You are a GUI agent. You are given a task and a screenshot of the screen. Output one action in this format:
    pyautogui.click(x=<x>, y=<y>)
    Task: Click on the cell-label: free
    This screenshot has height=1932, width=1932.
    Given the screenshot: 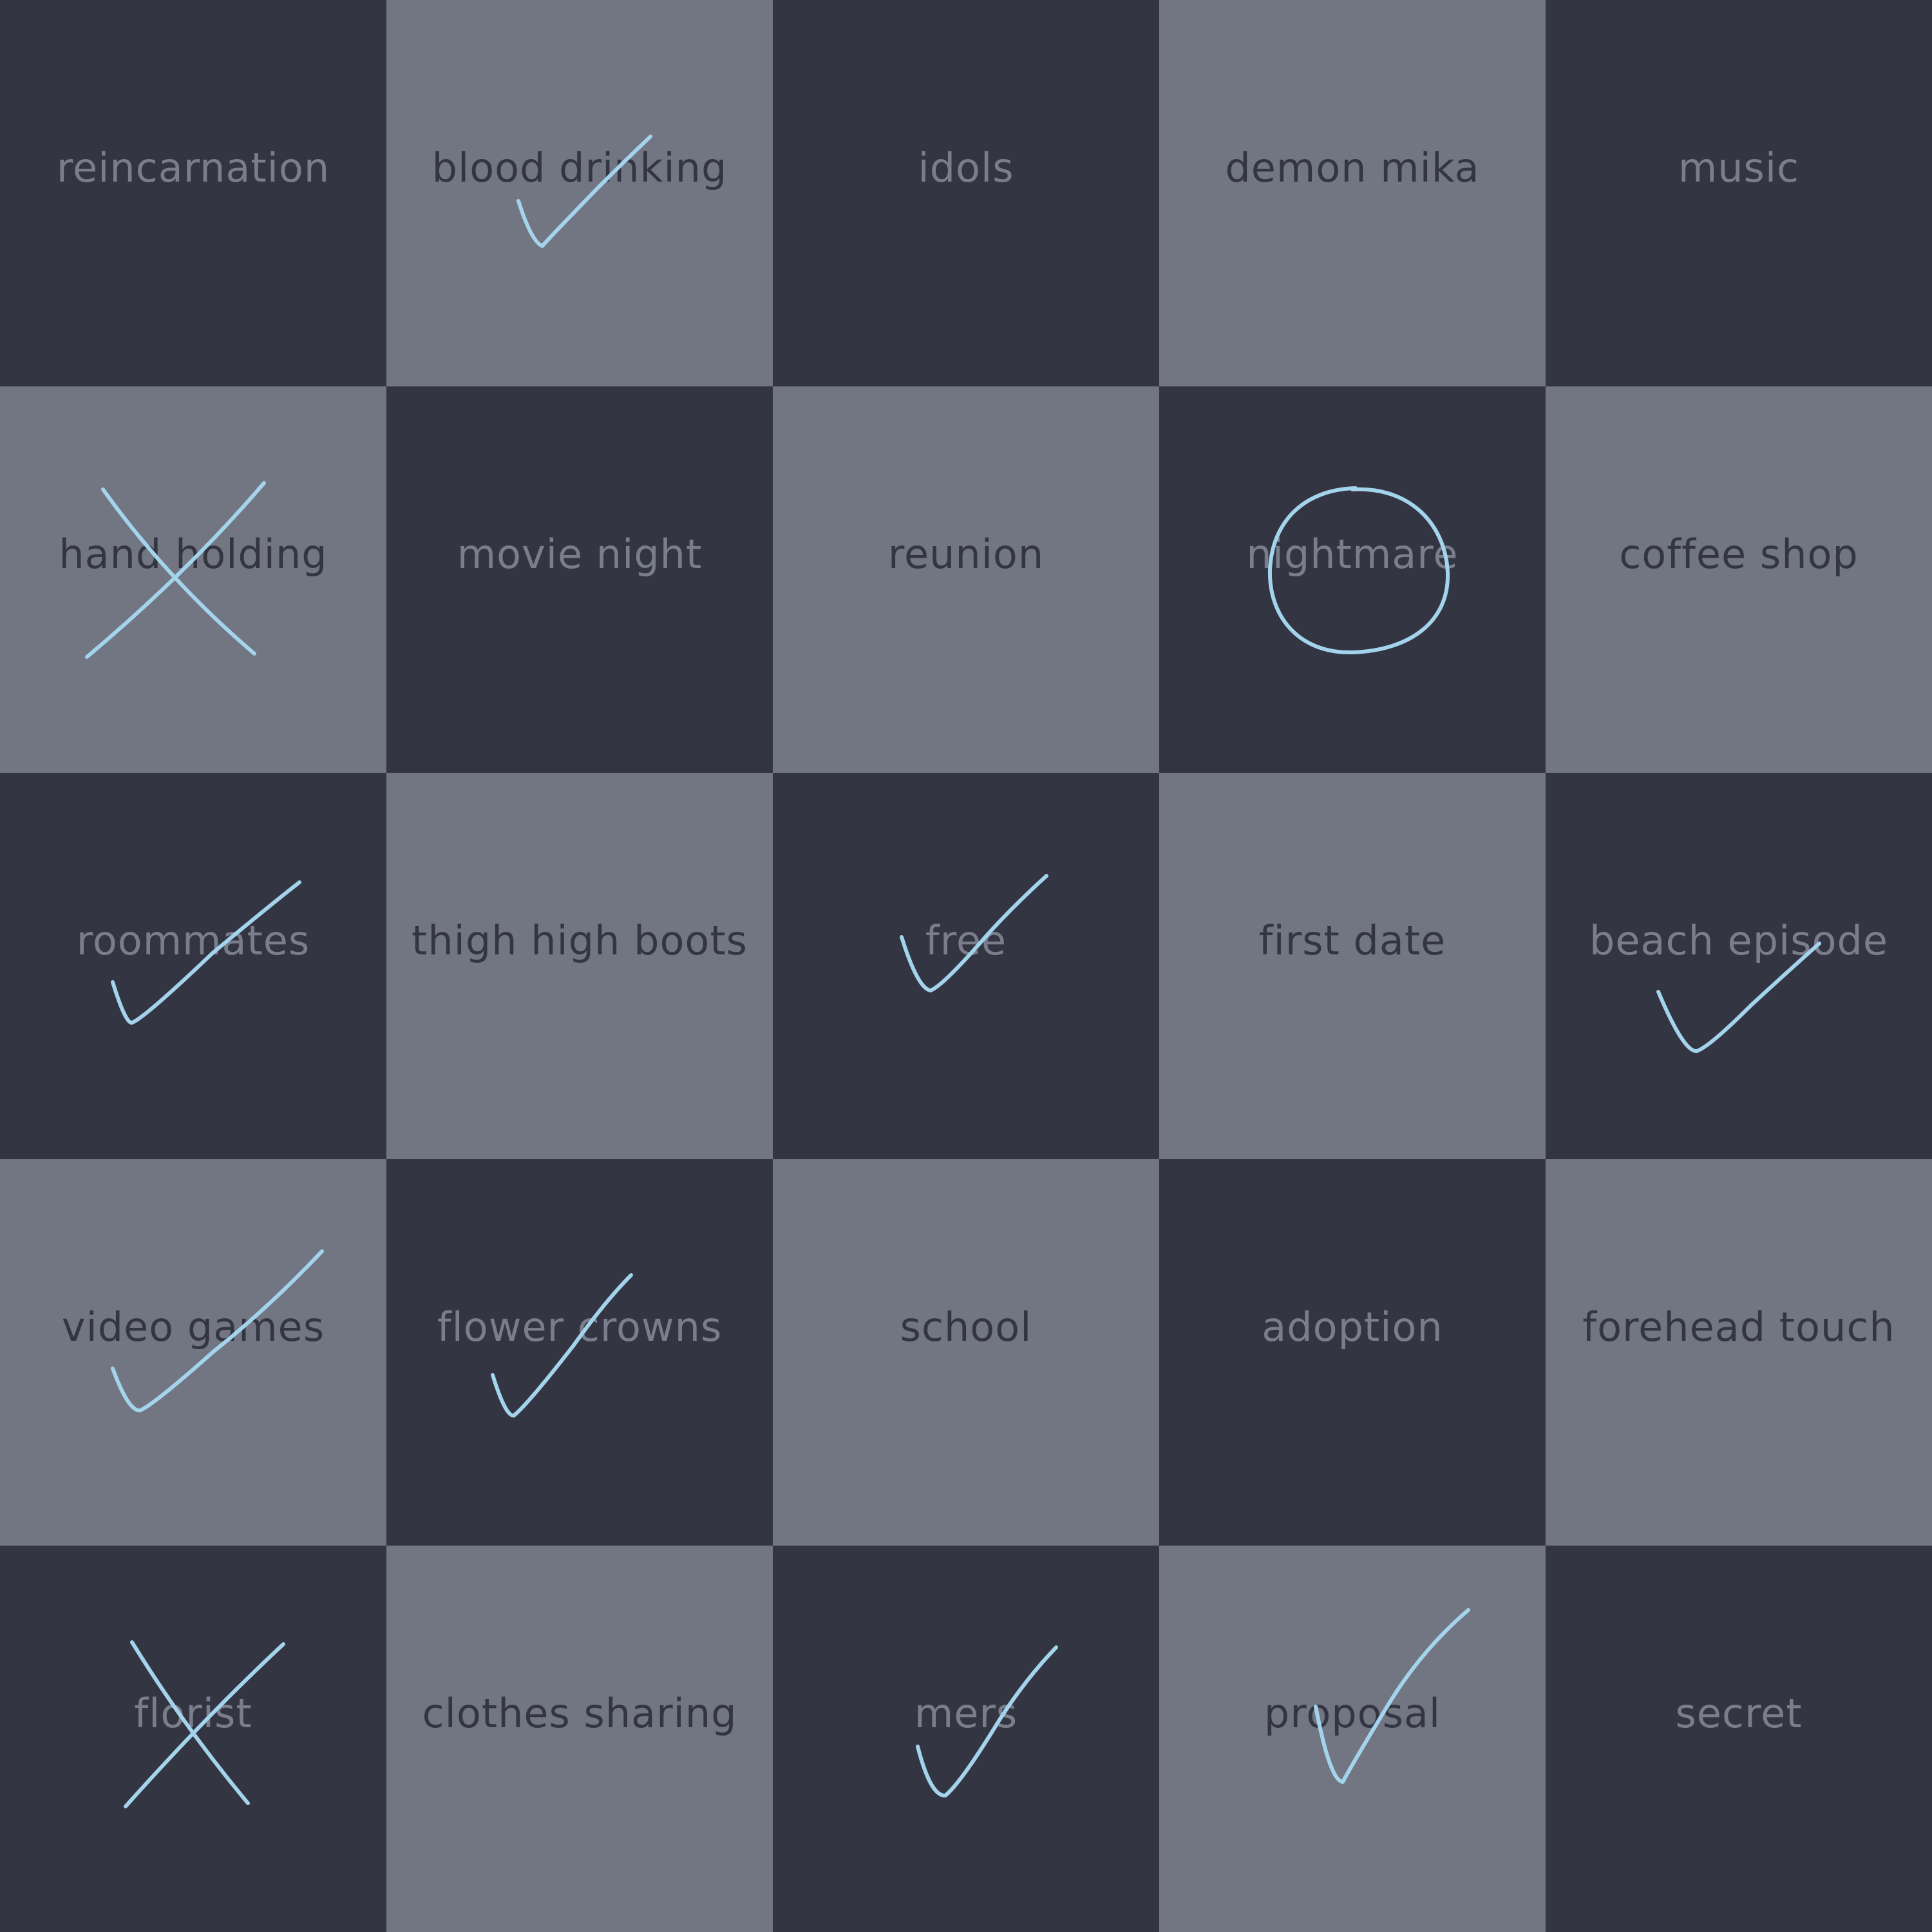 What is the action you would take?
    pyautogui.click(x=966, y=940)
    